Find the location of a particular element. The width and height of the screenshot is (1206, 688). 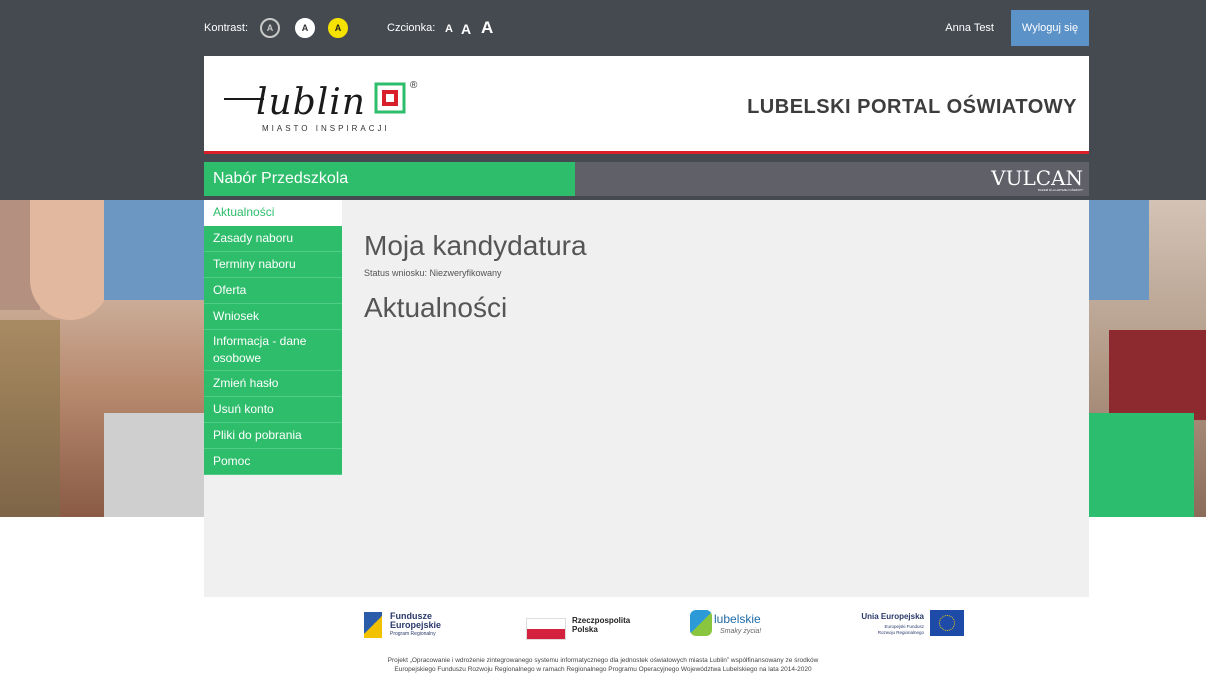

contrast-yellow-button: A is located at coordinates (338, 28).